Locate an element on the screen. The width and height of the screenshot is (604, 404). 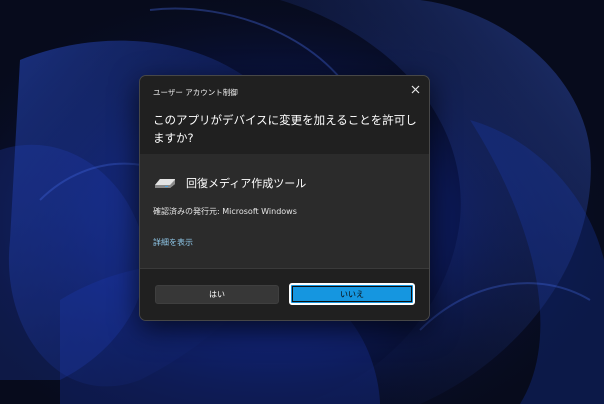
dialog-footer: はい いいえ is located at coordinates (284, 294).